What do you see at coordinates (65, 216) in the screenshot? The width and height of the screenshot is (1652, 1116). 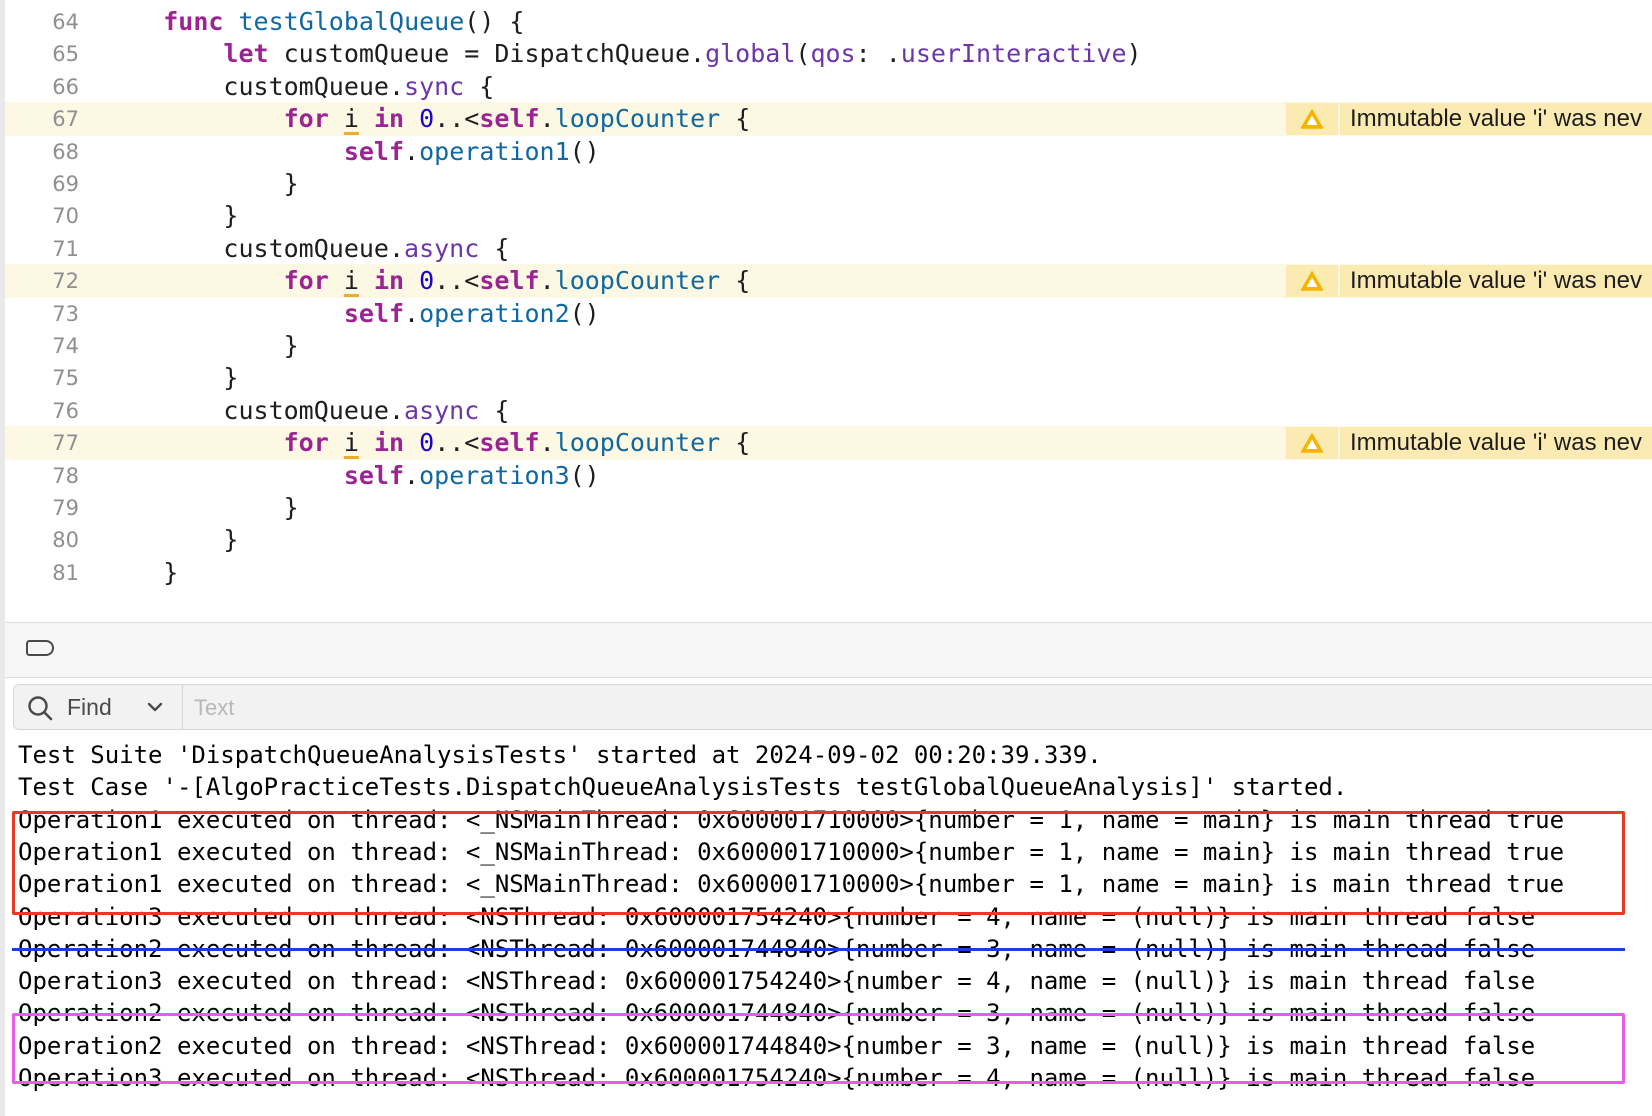 I see `line-number: 70` at bounding box center [65, 216].